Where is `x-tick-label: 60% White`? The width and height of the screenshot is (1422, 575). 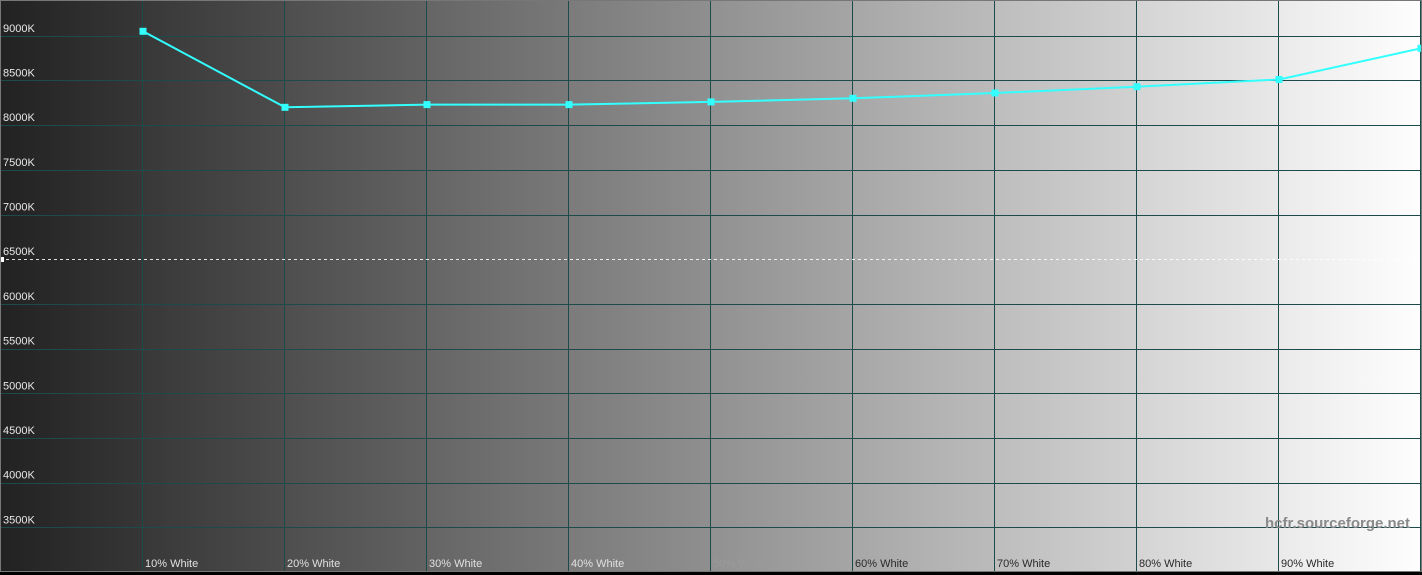 x-tick-label: 60% White is located at coordinates (881, 564).